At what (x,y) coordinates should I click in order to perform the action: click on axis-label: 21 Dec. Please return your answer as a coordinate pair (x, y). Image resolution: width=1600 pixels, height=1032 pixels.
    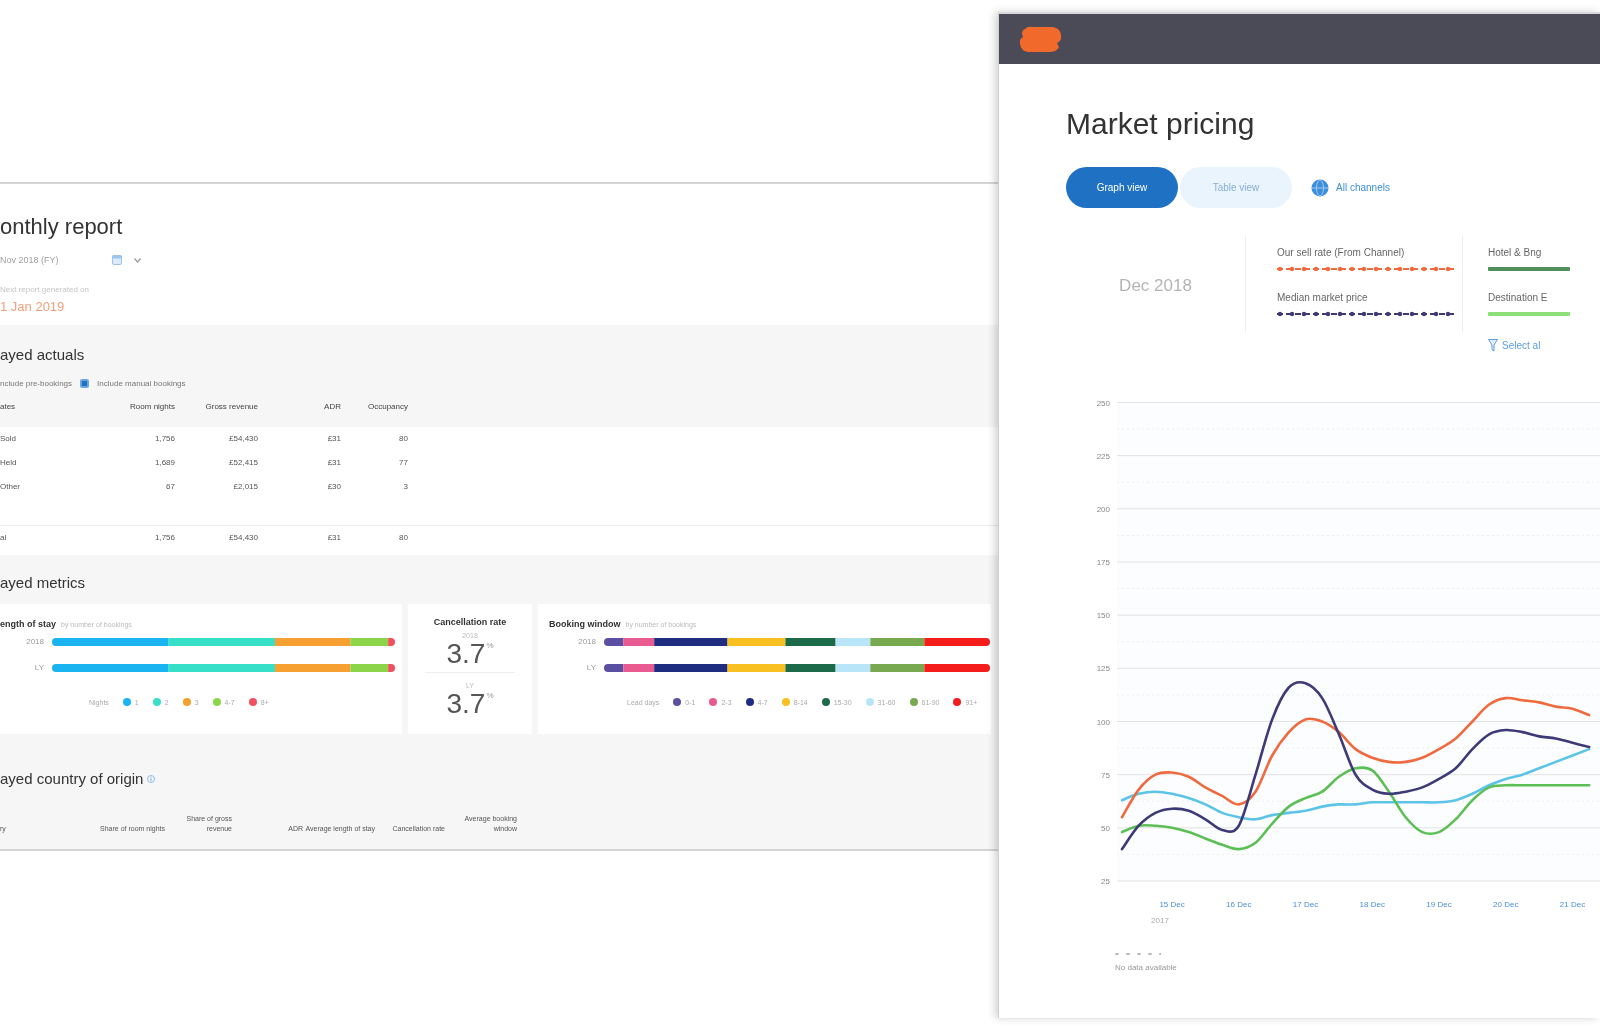
    Looking at the image, I should click on (1572, 904).